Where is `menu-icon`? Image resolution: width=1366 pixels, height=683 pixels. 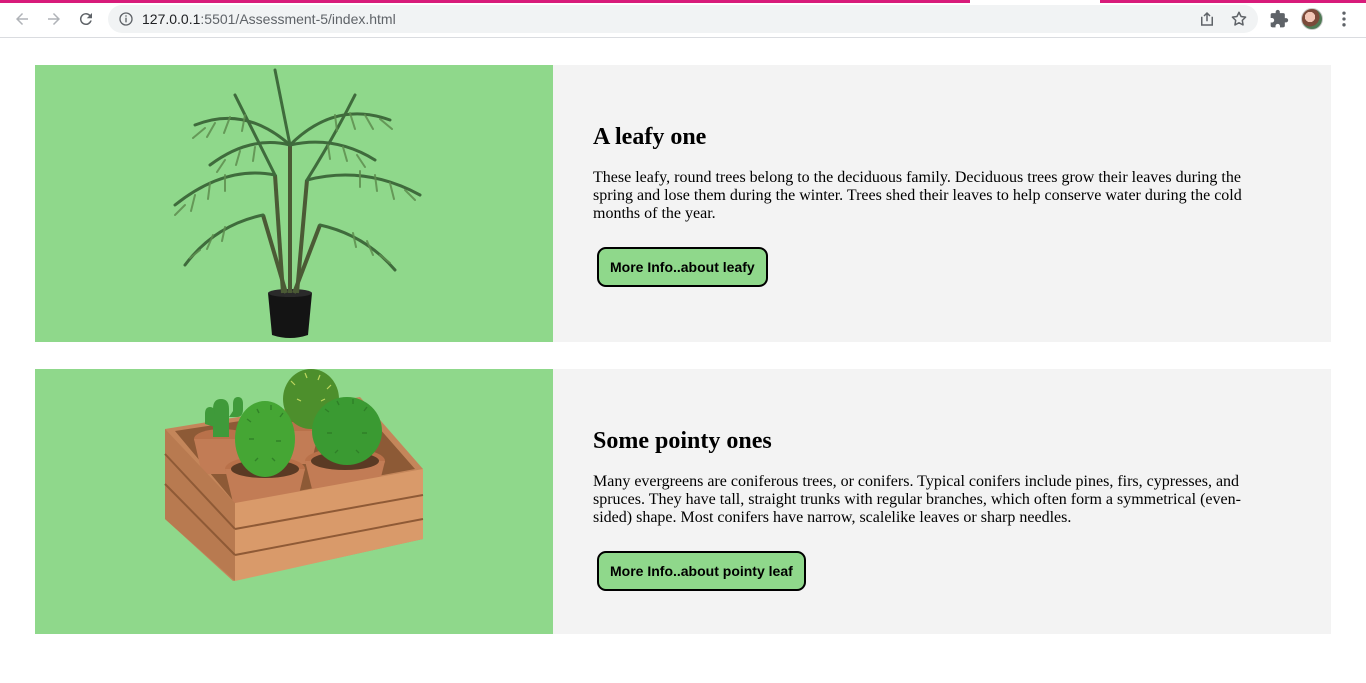
menu-icon is located at coordinates (1344, 19).